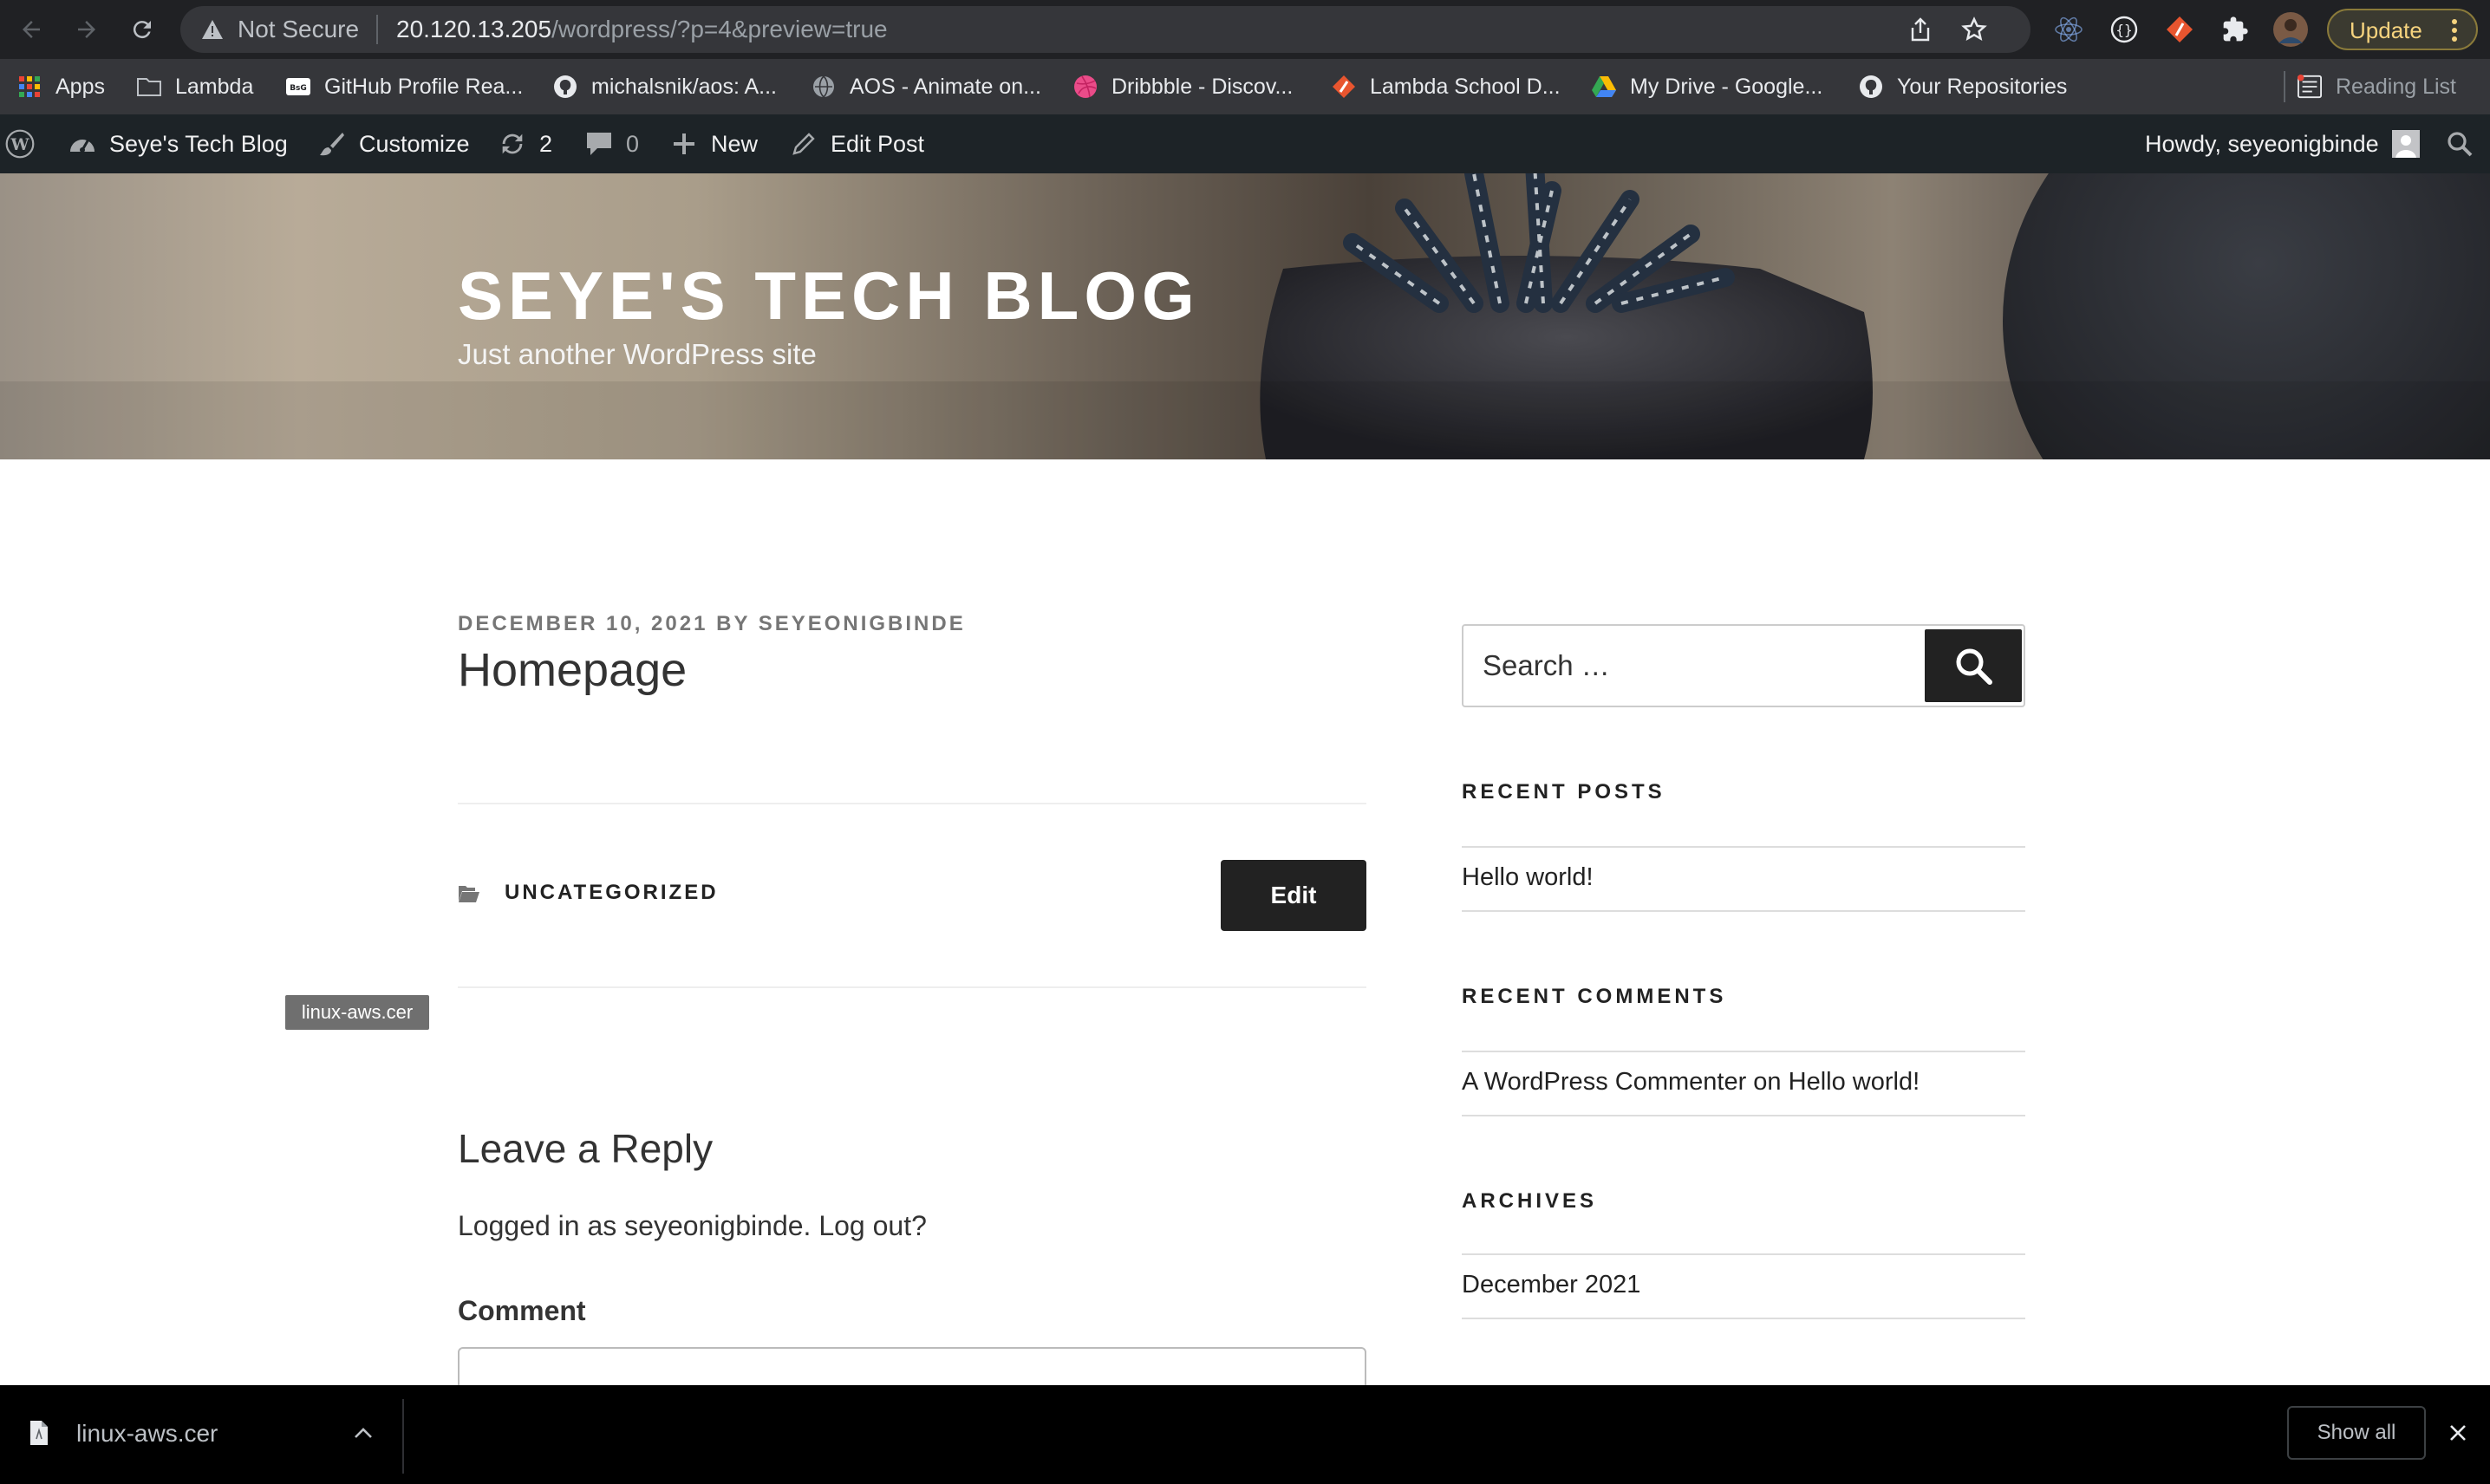 This screenshot has width=2490, height=1484. I want to click on bookmark-your-repositories: Your Repositories, so click(1963, 86).